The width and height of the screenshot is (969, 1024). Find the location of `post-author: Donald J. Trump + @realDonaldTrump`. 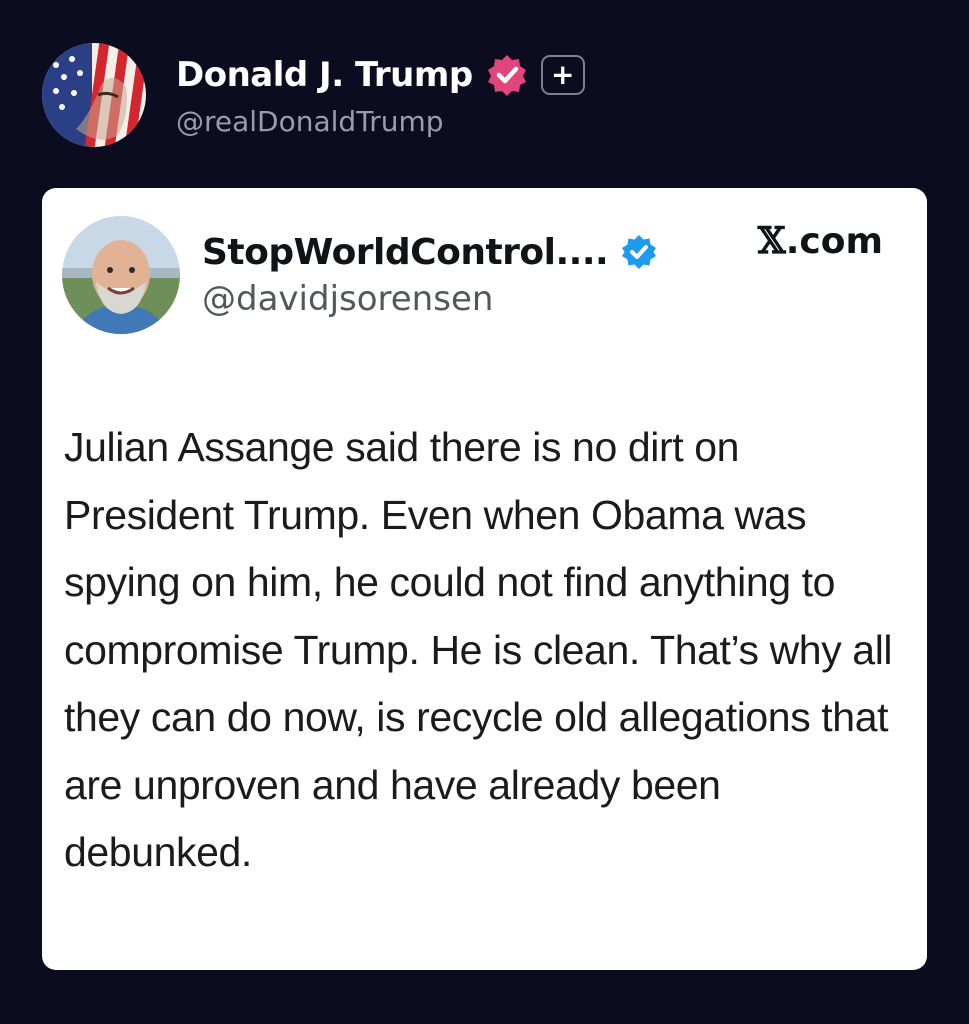

post-author: Donald J. Trump + @realDonaldTrump is located at coordinates (380, 95).